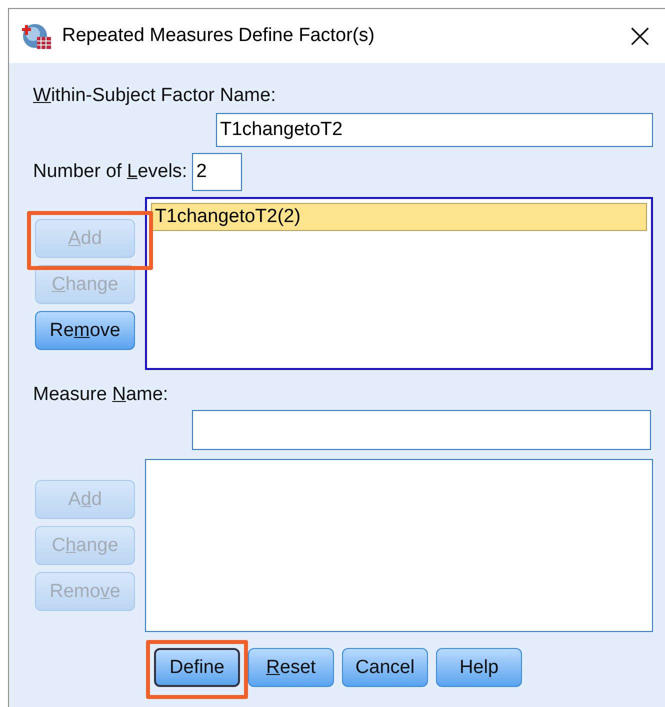 The width and height of the screenshot is (665, 707). What do you see at coordinates (217, 172) in the screenshot?
I see `levels-field: 2` at bounding box center [217, 172].